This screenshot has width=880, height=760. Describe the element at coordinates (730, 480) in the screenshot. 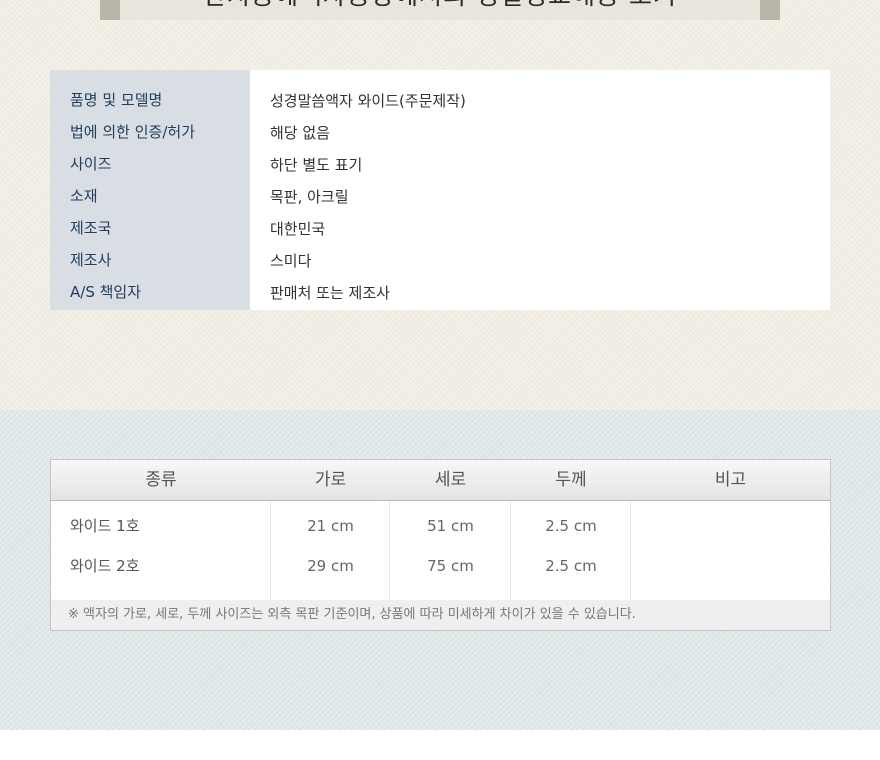

I see `header-note: 비고` at that location.